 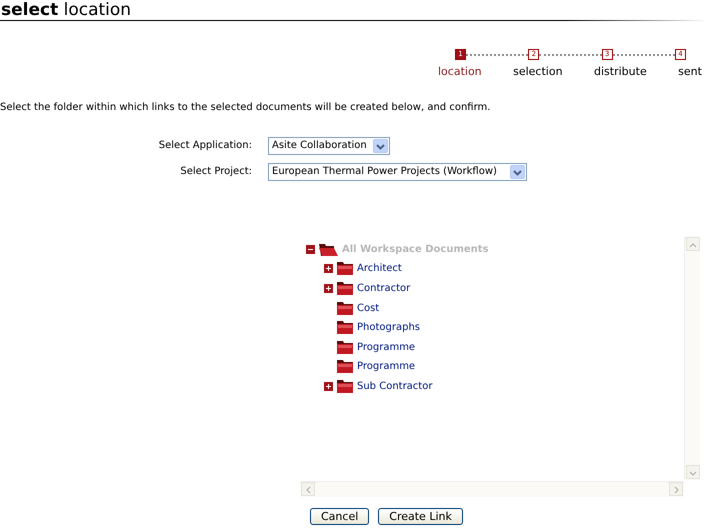 What do you see at coordinates (340, 516) in the screenshot?
I see `cancel-button: Cancel` at bounding box center [340, 516].